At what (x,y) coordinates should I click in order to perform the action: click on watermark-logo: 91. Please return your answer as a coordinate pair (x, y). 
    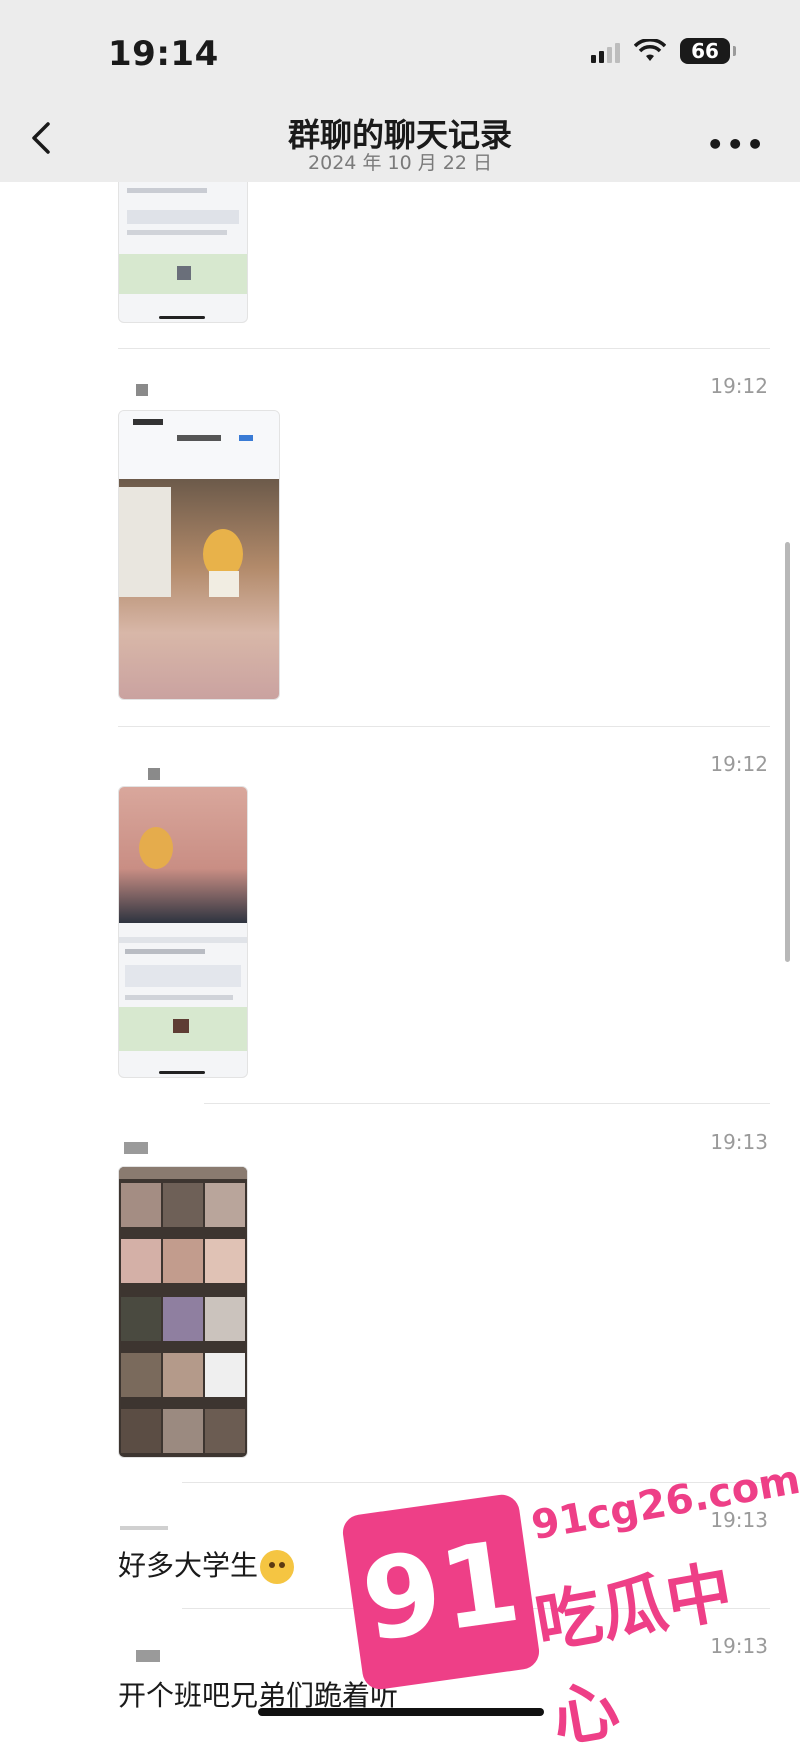
    Looking at the image, I should click on (441, 1592).